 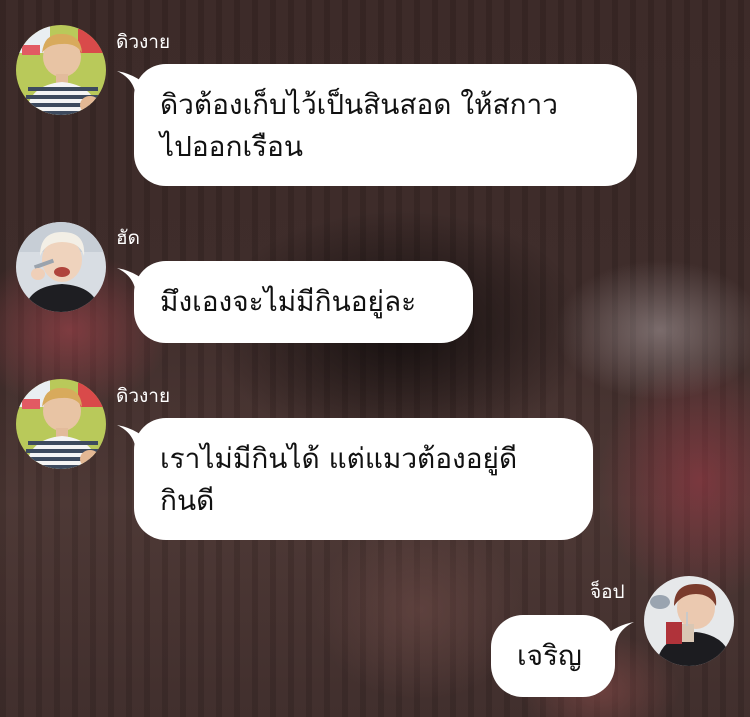 I want to click on message-text-line: เจริญ, so click(x=549, y=655).